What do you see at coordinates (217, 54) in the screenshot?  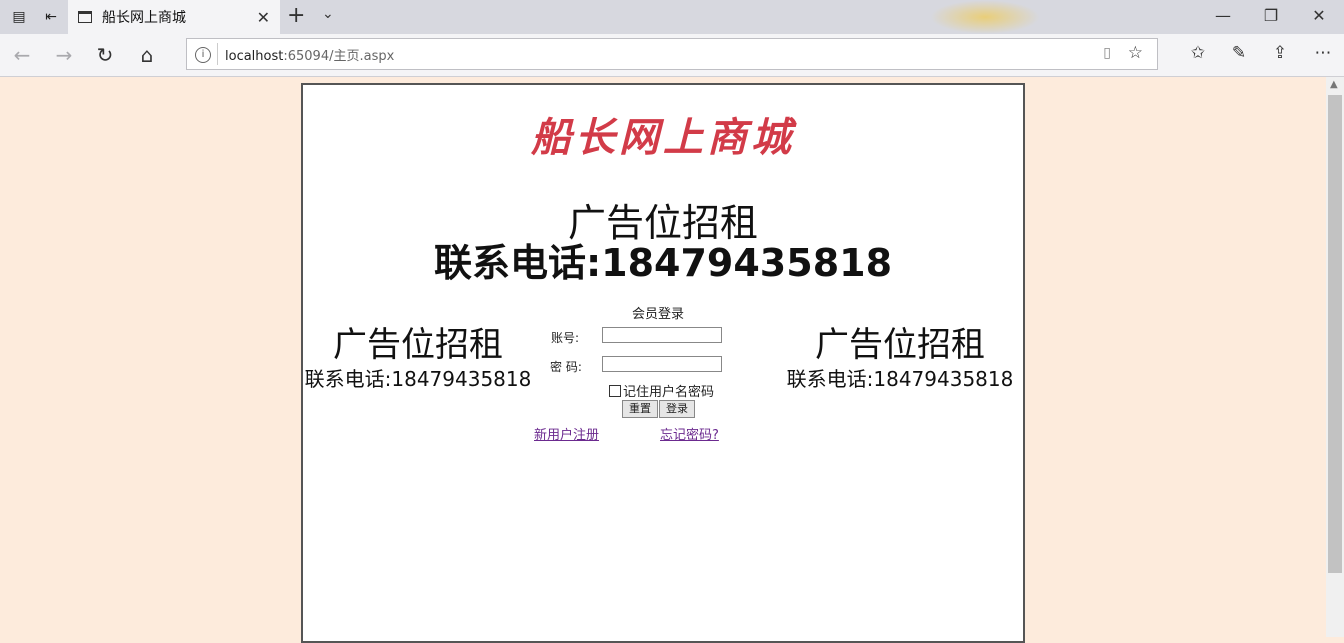 I see `address-separator` at bounding box center [217, 54].